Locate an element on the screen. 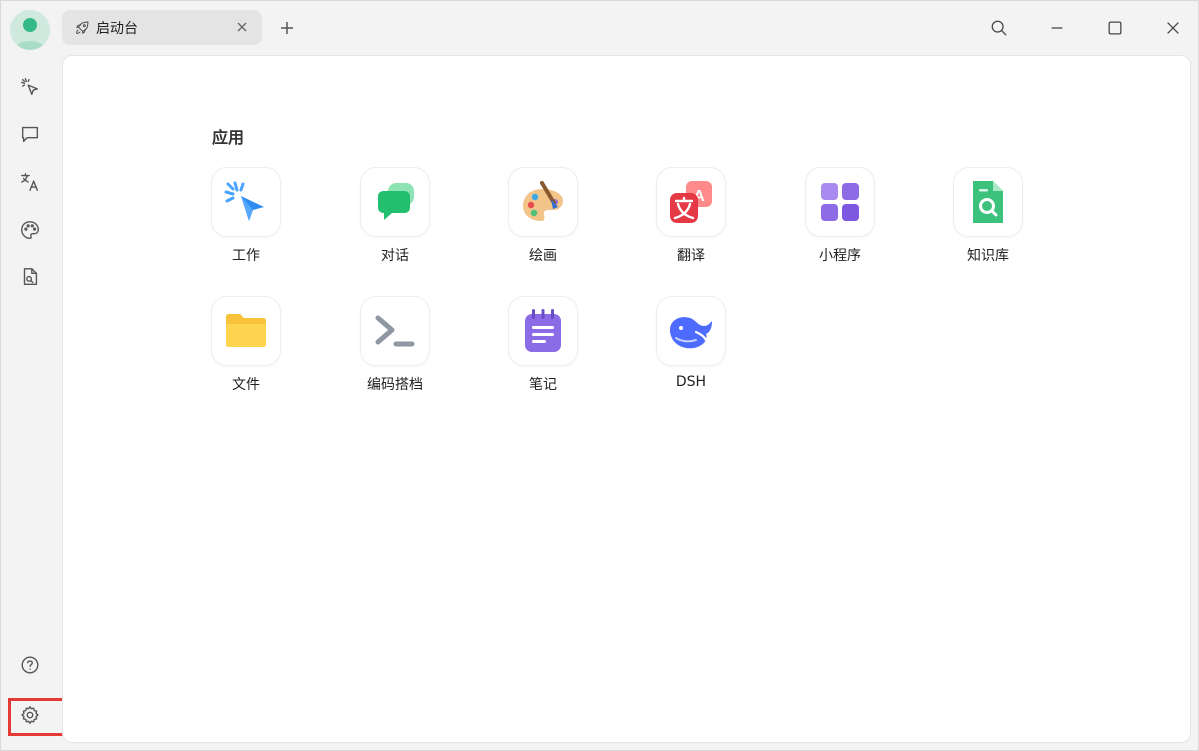  rocket-icon is located at coordinates (82, 28).